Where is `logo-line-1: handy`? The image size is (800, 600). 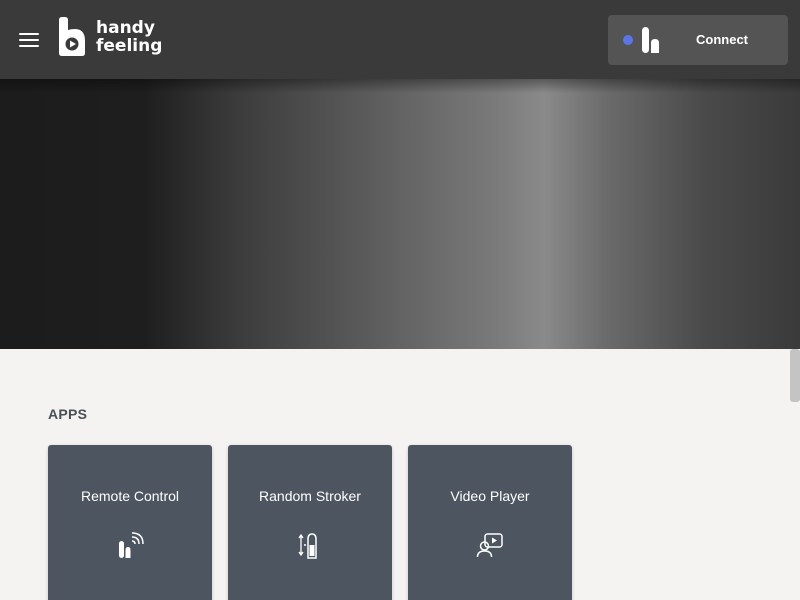 logo-line-1: handy is located at coordinates (125, 28).